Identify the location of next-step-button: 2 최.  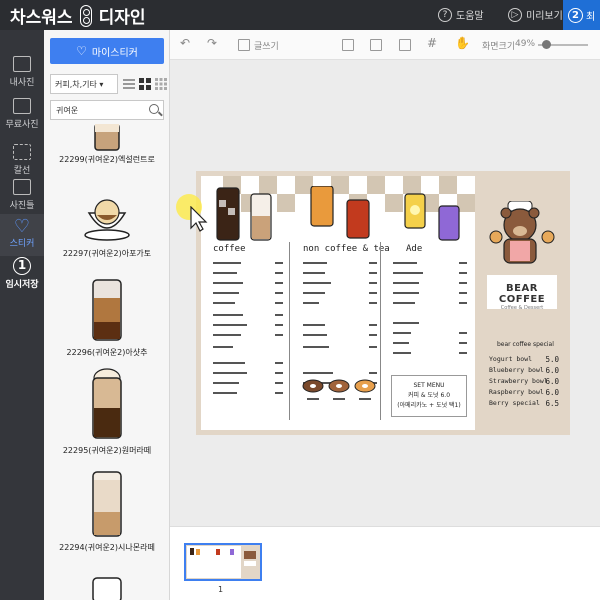
(581, 15).